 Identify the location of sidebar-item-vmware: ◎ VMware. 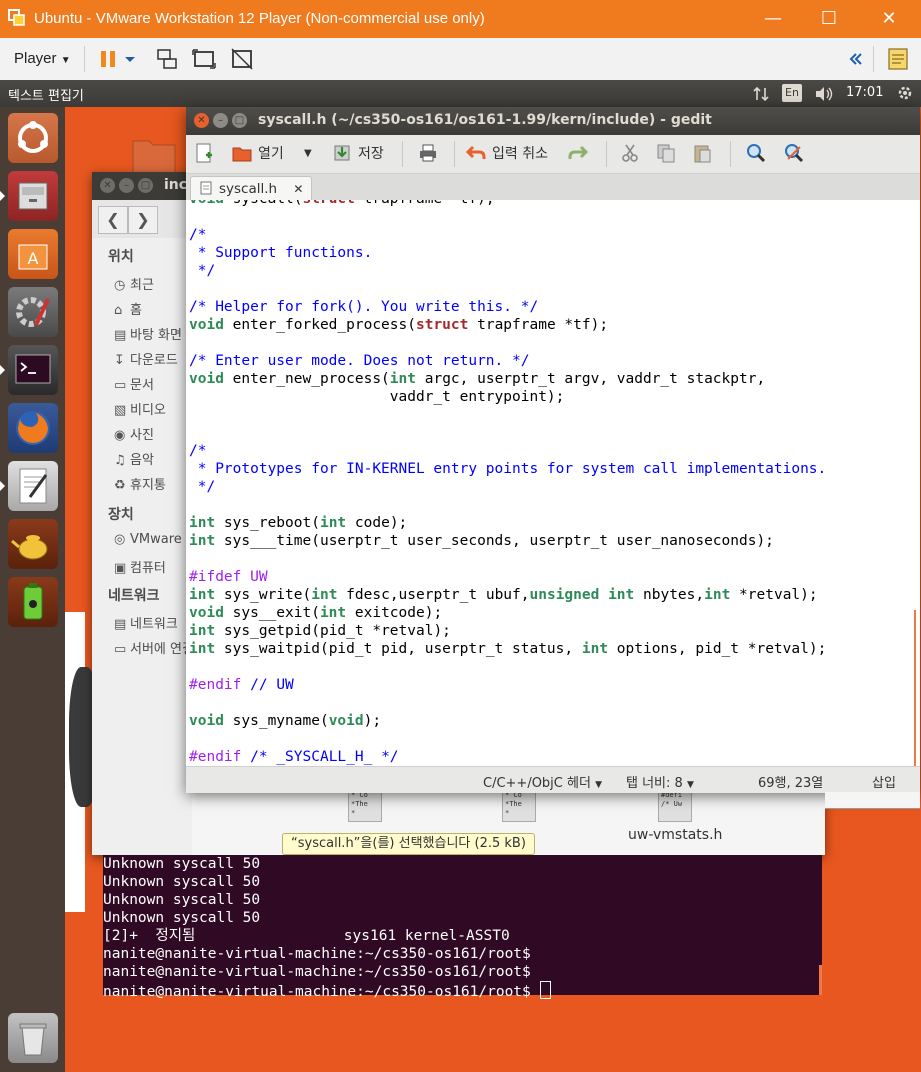
(148, 539).